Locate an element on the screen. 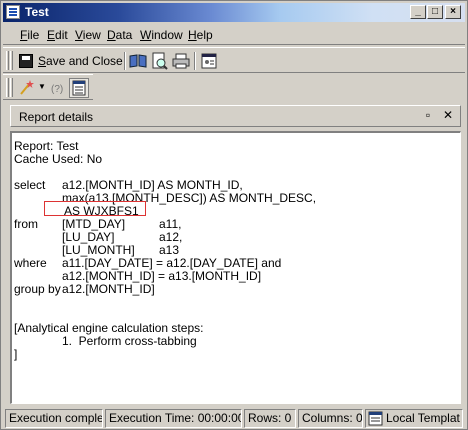 The image size is (468, 430). close-pane-icon: ✕ is located at coordinates (448, 116).